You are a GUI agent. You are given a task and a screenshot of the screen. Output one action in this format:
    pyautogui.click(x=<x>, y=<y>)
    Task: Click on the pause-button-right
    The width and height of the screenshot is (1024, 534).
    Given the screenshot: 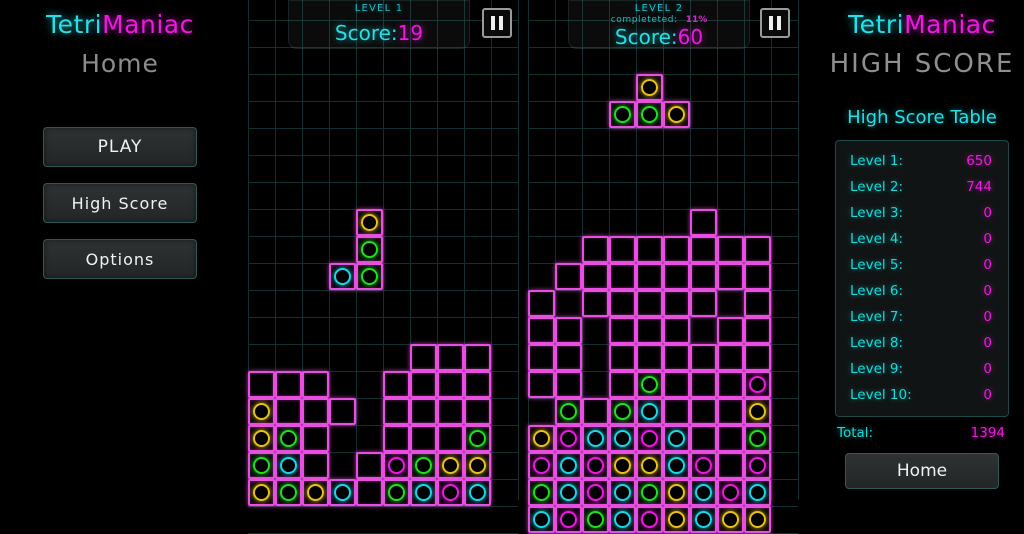 What is the action you would take?
    pyautogui.click(x=775, y=23)
    